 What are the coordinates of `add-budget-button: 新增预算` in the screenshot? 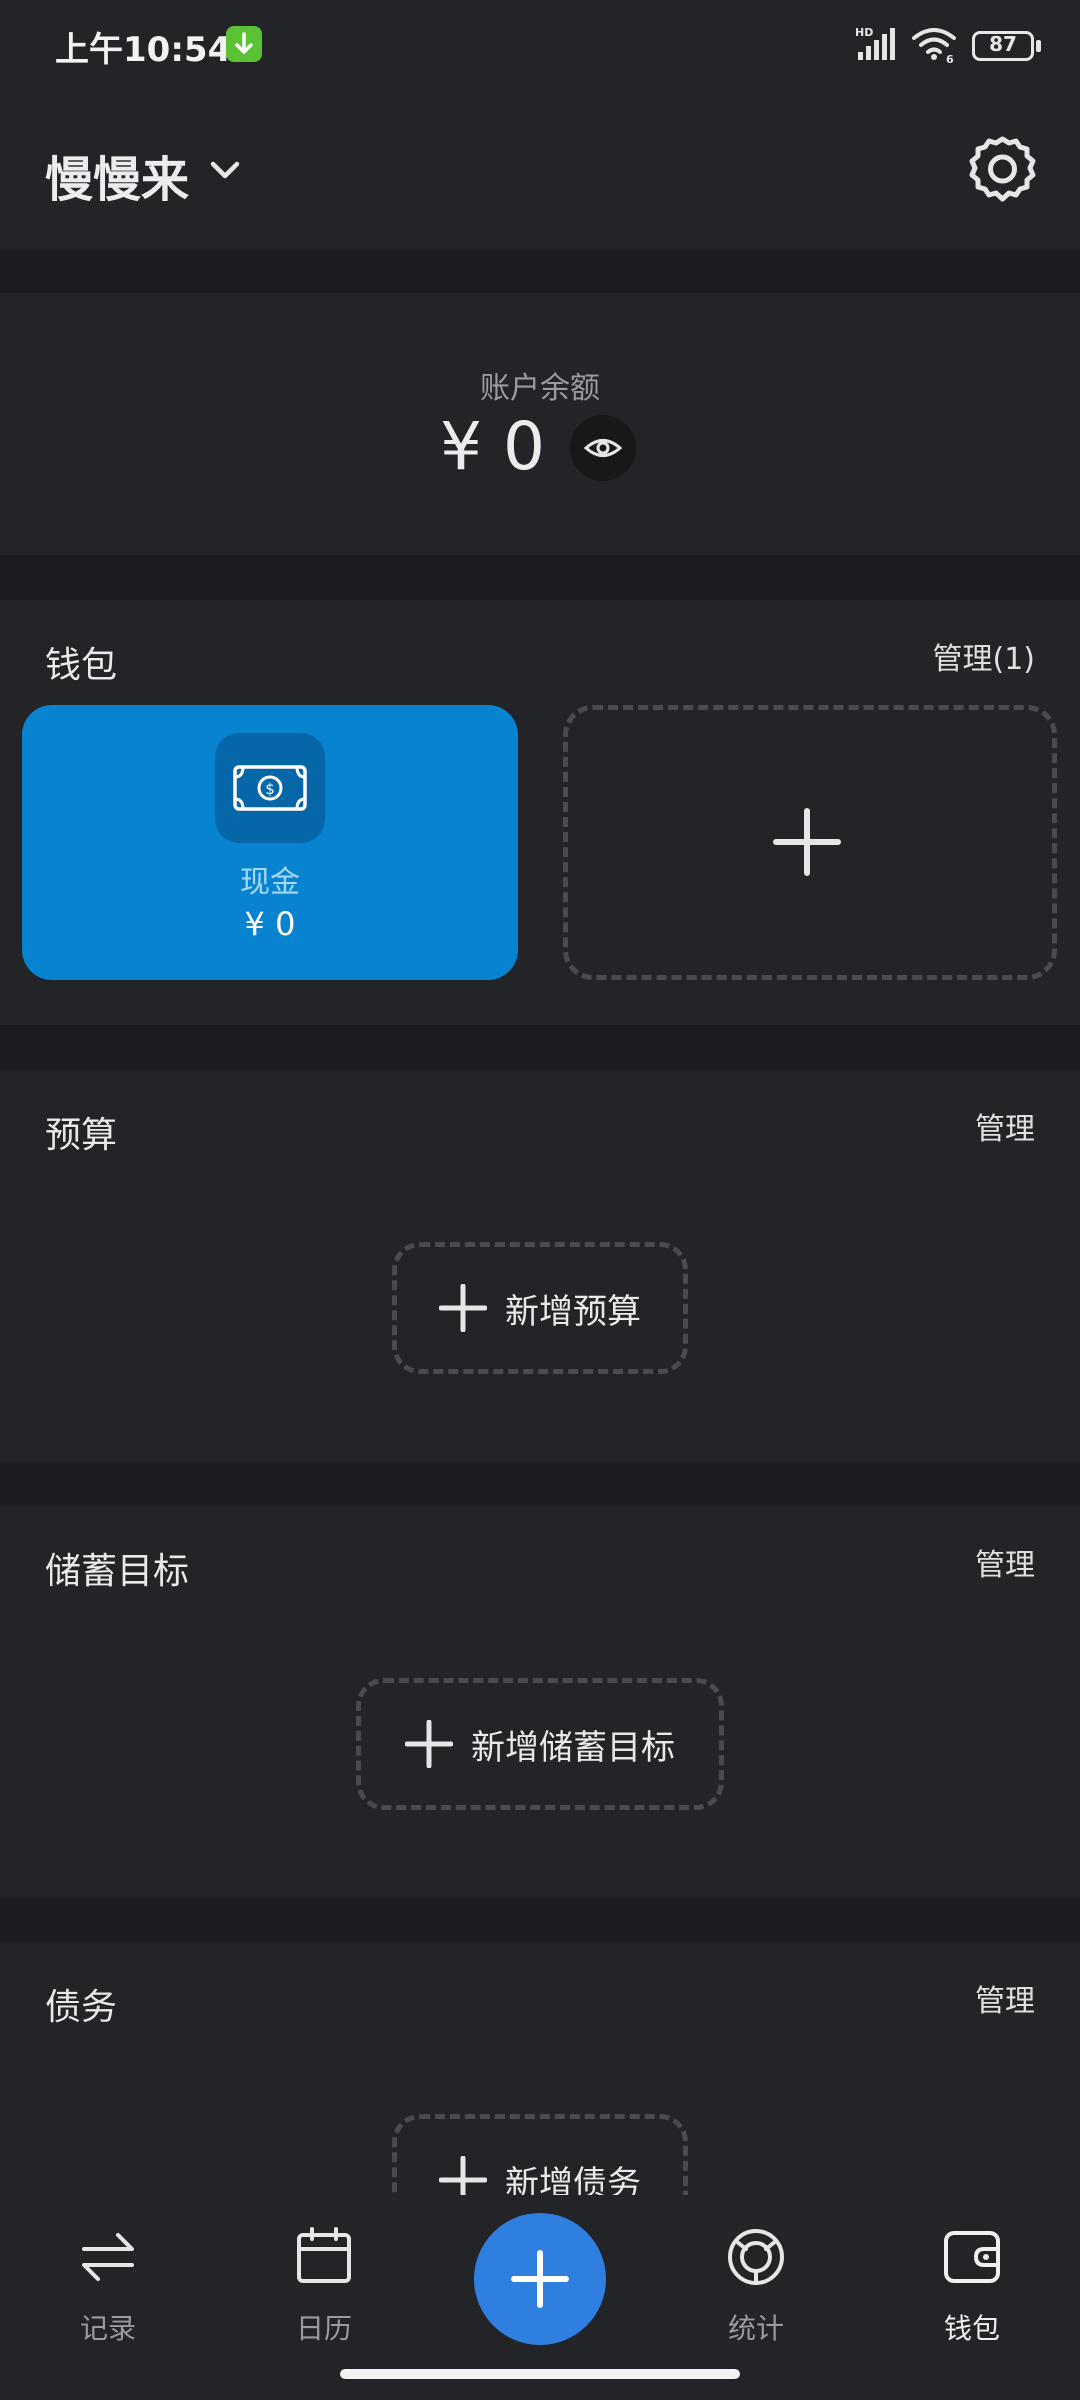 It's located at (540, 1308).